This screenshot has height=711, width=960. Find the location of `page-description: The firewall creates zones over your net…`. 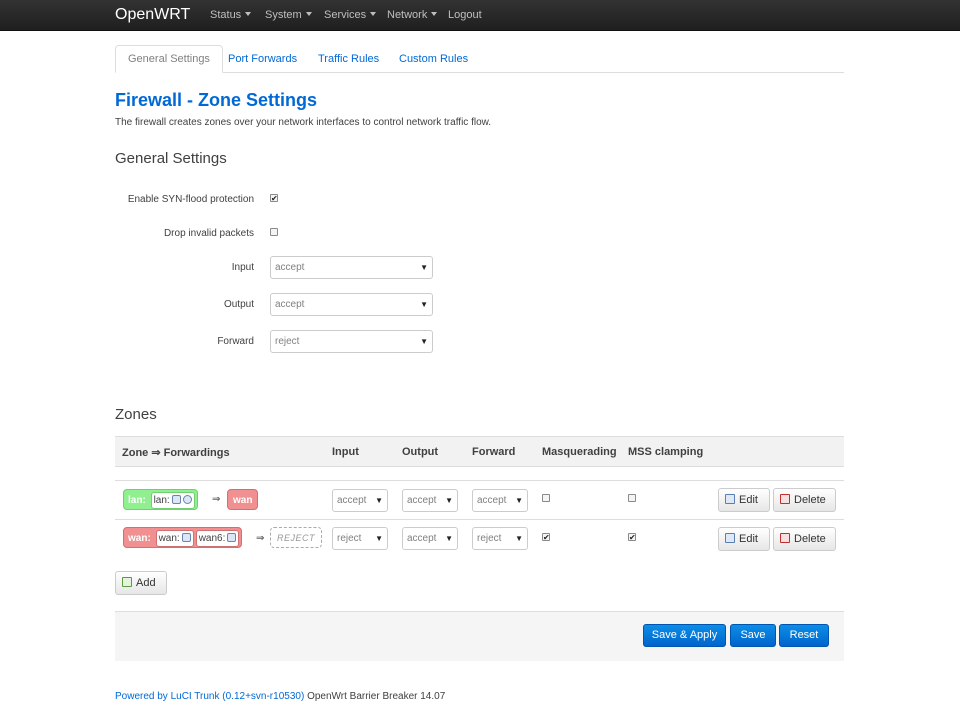

page-description: The firewall creates zones over your net… is located at coordinates (303, 122).